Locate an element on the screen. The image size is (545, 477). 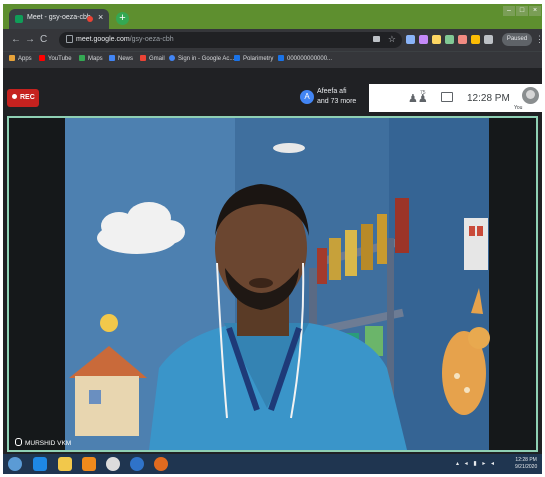
close-window-button: × is located at coordinates (535, 11).